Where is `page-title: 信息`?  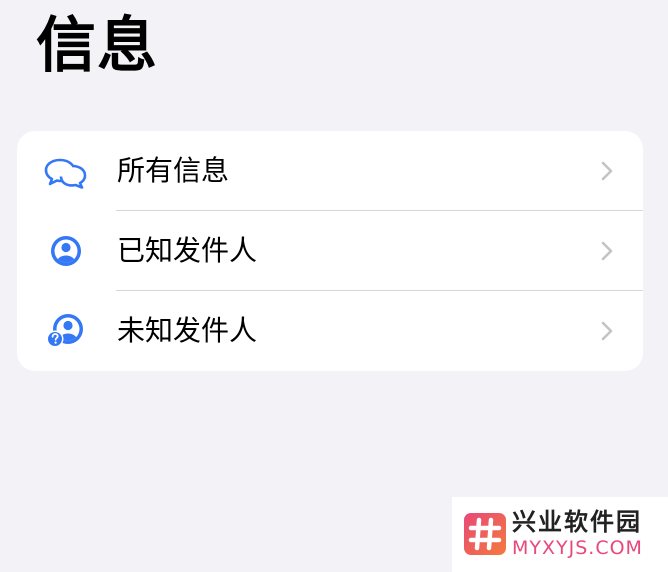 page-title: 信息 is located at coordinates (97, 46).